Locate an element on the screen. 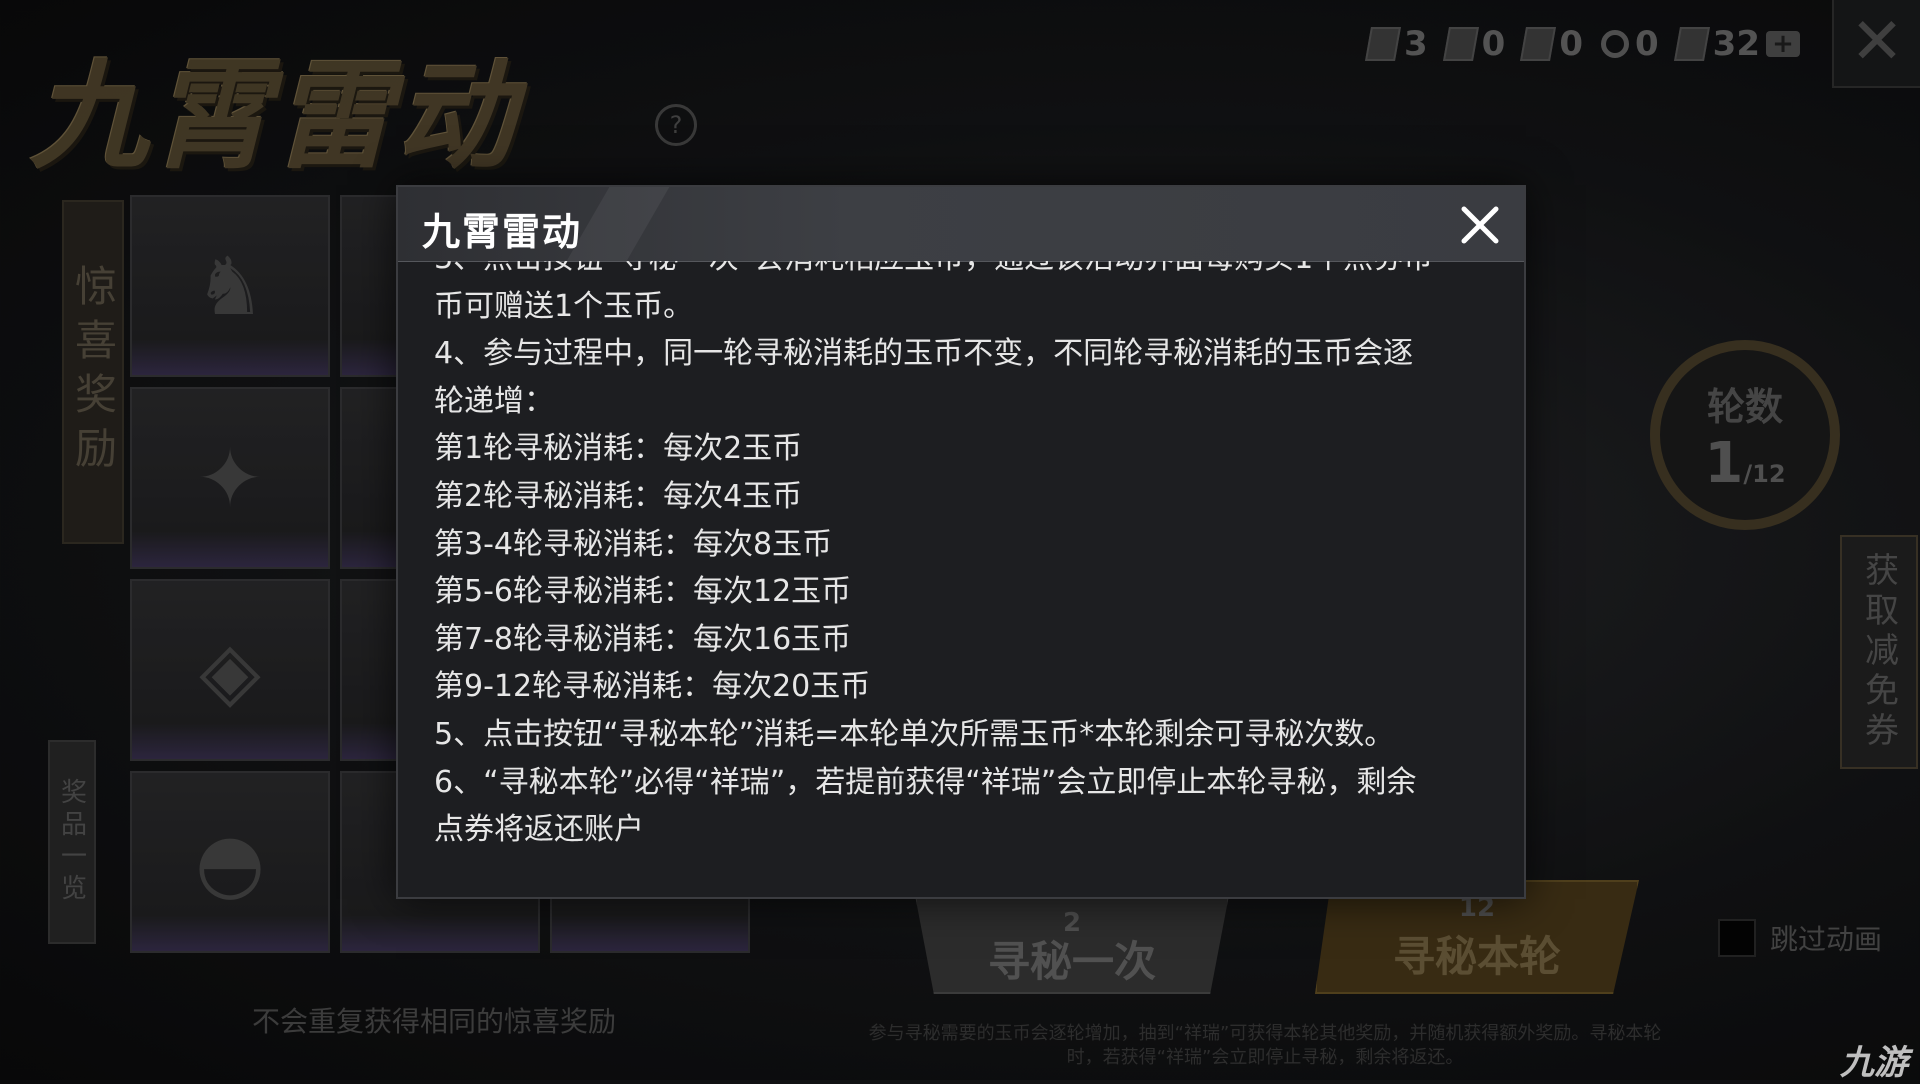 This screenshot has width=1920, height=1084. rule-line: 6、“寻秘本轮”必得“祥瑞”，若提前获得“祥瑞”会立即停止本轮寻秘，剩余 is located at coordinates (925, 782).